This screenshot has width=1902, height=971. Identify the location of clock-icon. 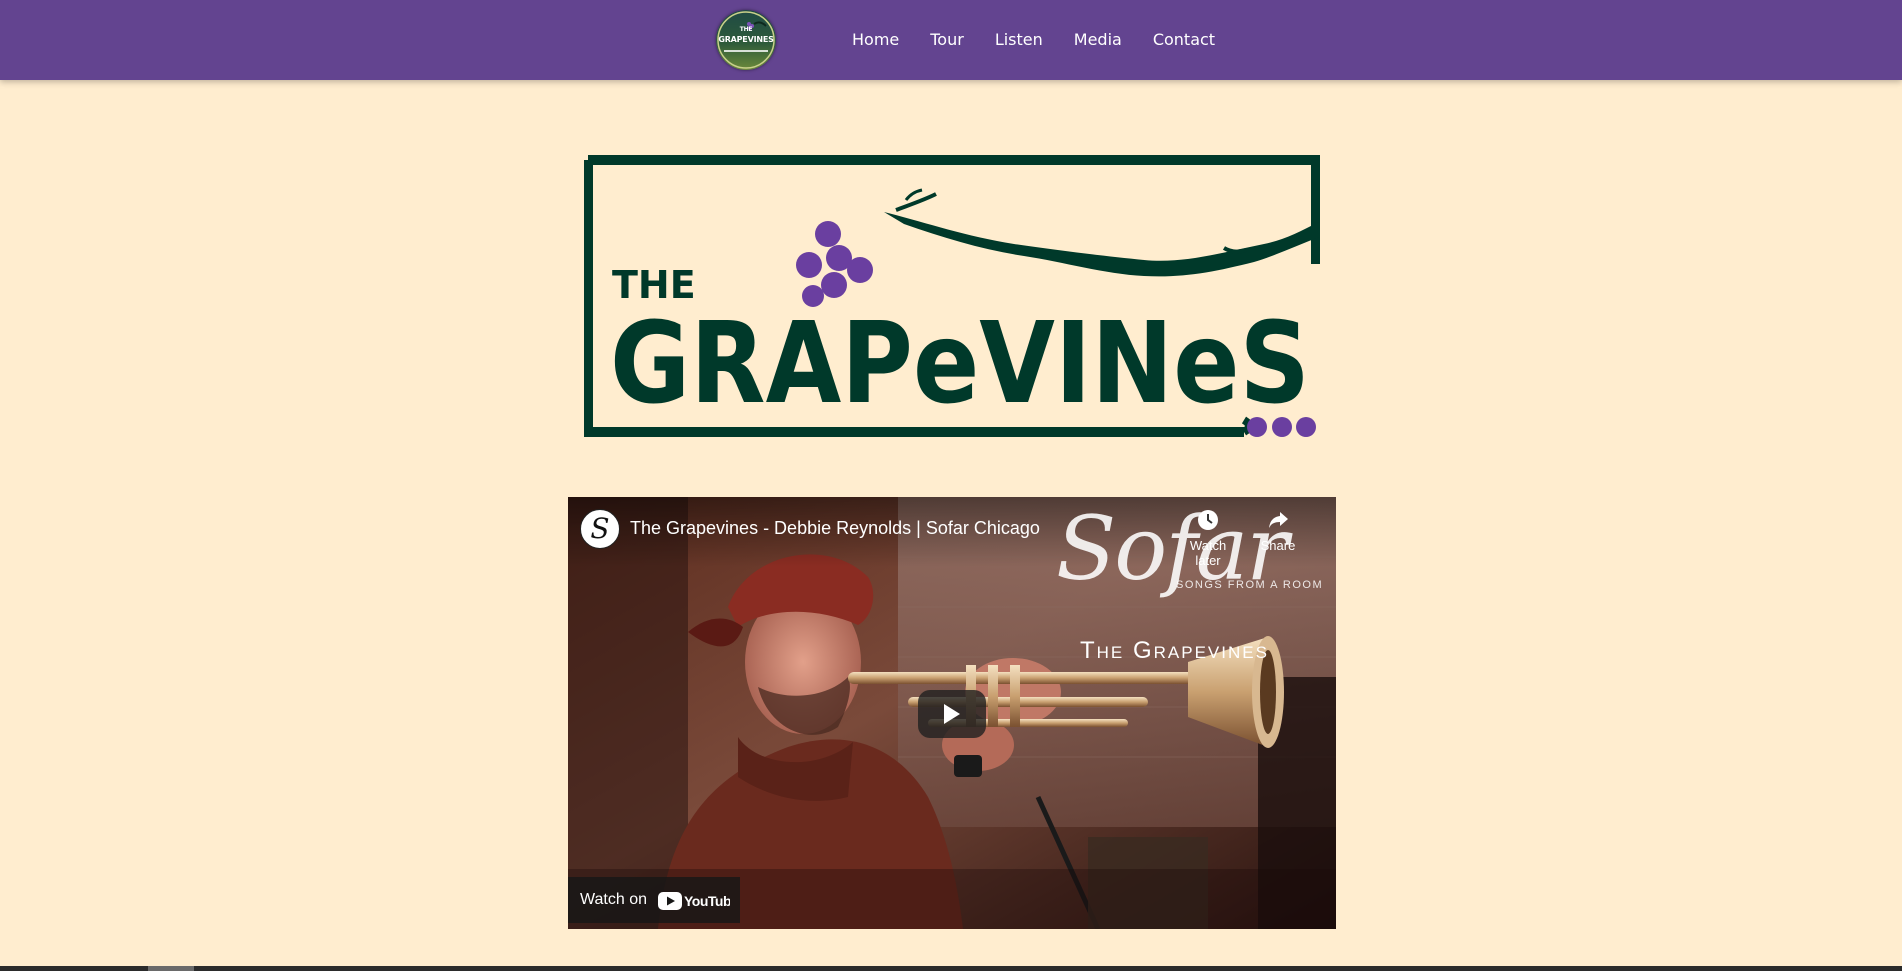
(1208, 520).